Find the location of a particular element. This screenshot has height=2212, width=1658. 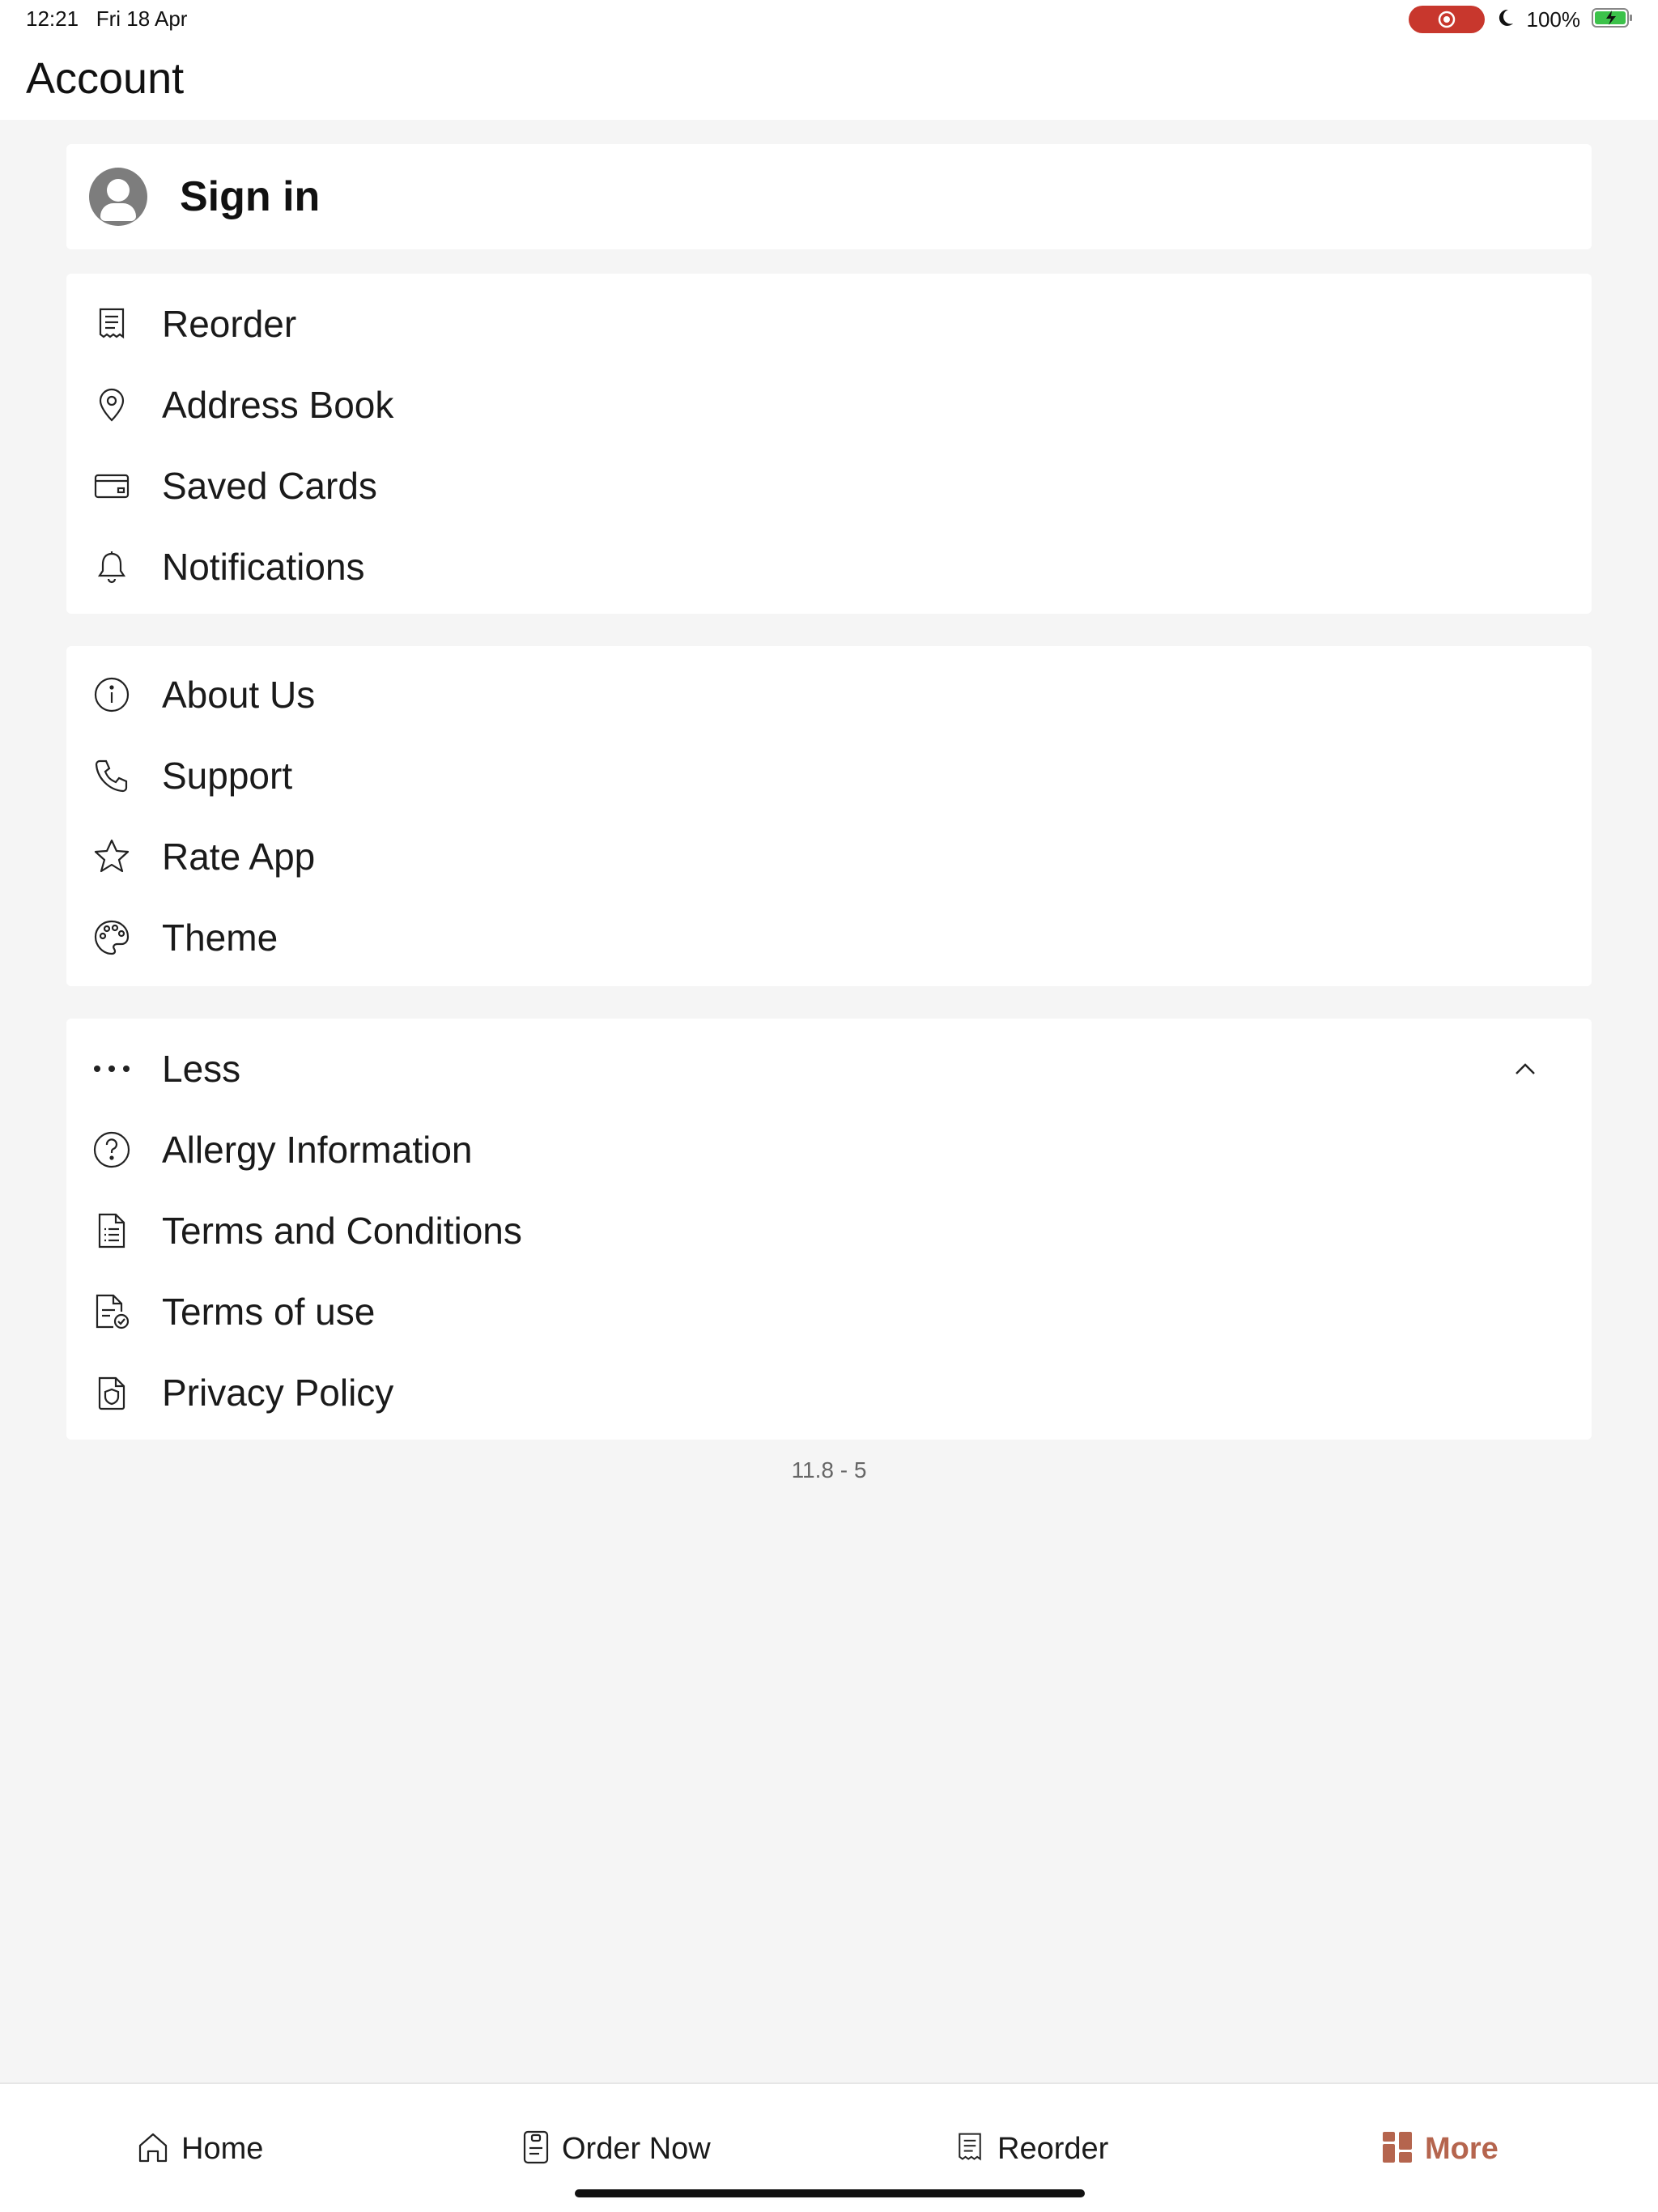

menu-item-reorder: Reorder is located at coordinates (827, 324).